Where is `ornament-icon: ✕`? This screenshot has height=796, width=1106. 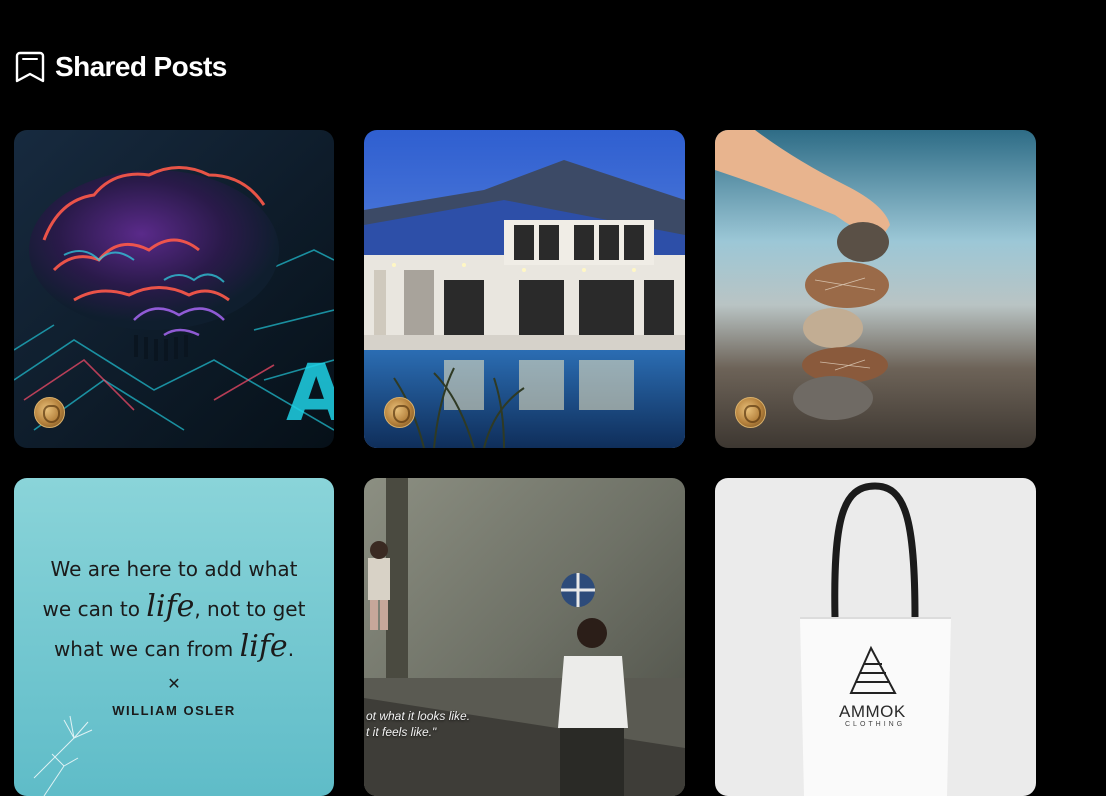
ornament-icon: ✕ is located at coordinates (174, 684).